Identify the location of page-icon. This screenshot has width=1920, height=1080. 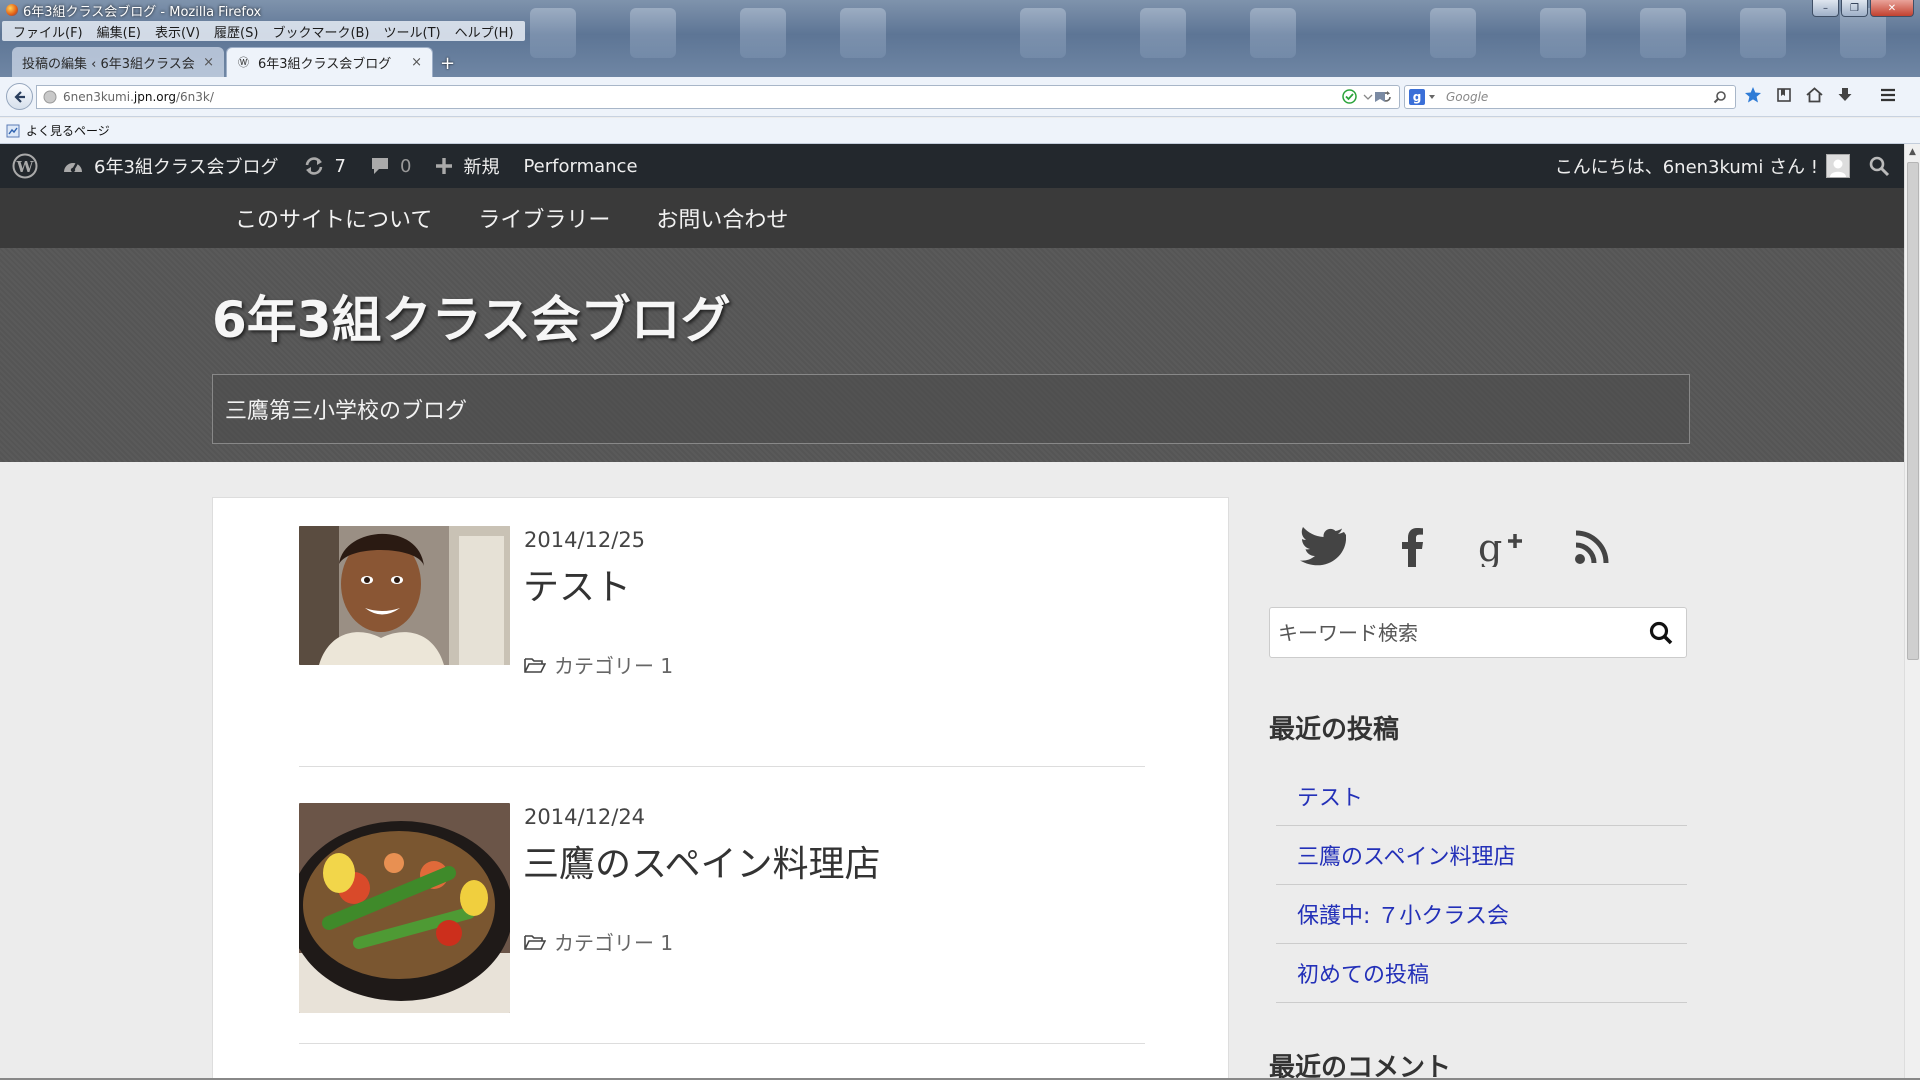
(13, 130).